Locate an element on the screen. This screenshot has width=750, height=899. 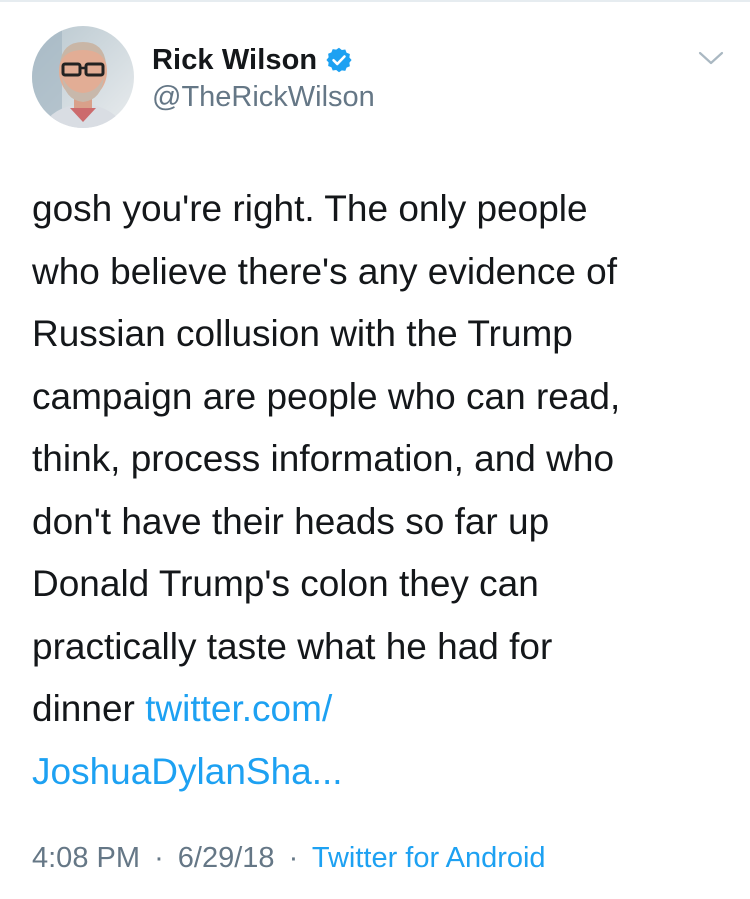
tweet-text-line: campaign are people who can read, is located at coordinates (326, 396).